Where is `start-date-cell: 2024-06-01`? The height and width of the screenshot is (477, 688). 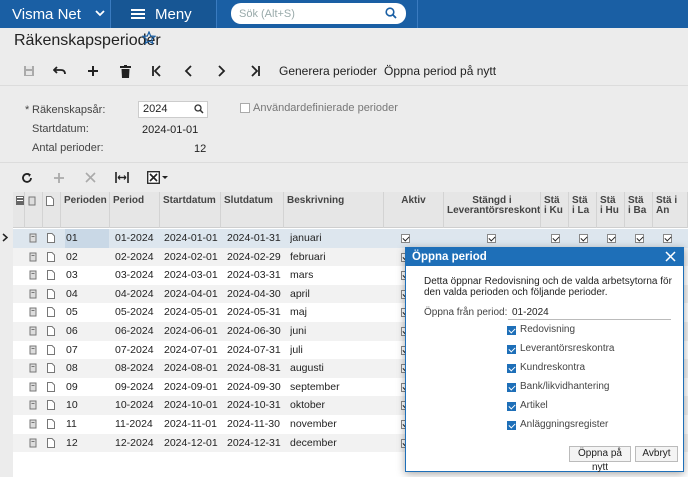
start-date-cell: 2024-06-01 is located at coordinates (192, 331).